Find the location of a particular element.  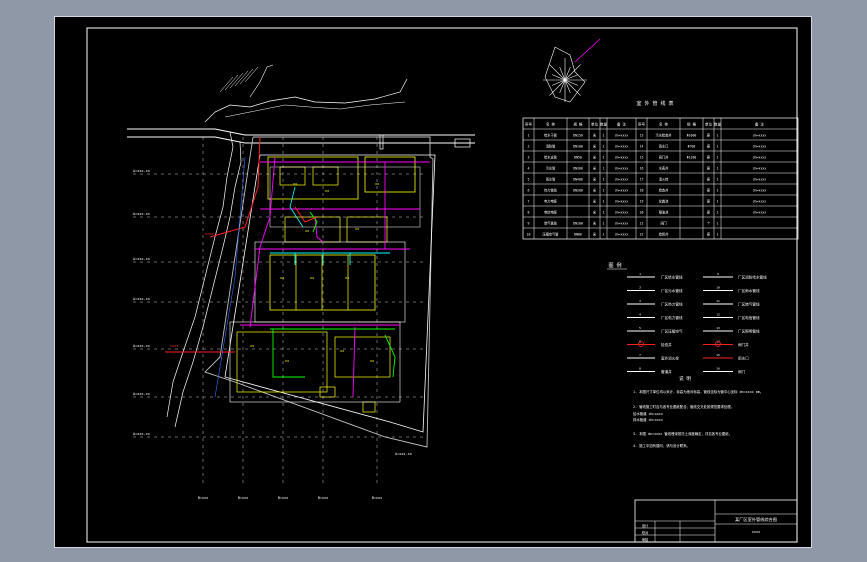

legend-code: 1 is located at coordinates (640, 274).